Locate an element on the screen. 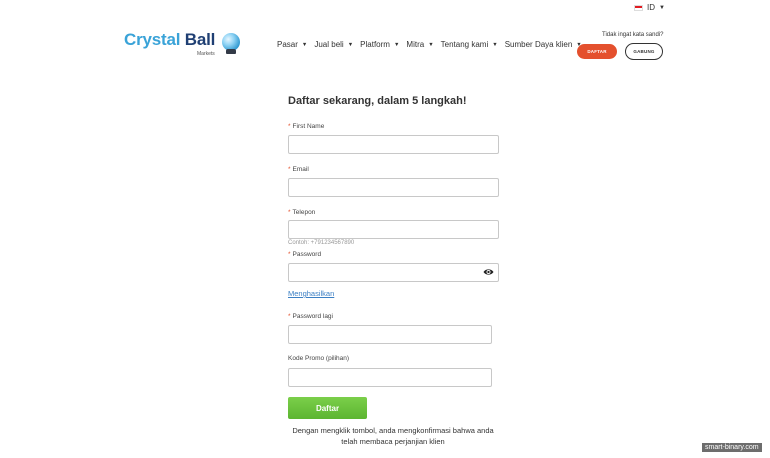 The height and width of the screenshot is (458, 770). register-button: DAFTAR is located at coordinates (597, 51).